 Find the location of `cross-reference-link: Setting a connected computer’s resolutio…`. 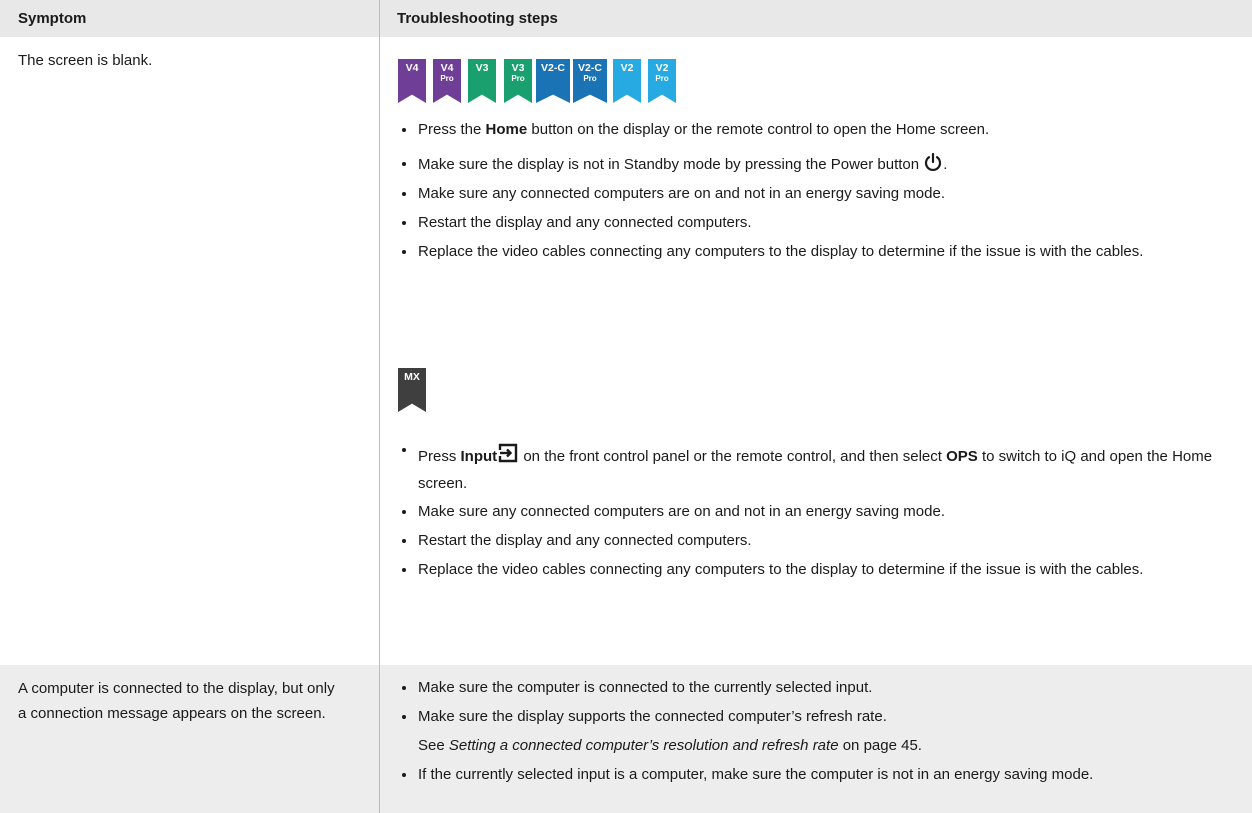

cross-reference-link: Setting a connected computer’s resolutio… is located at coordinates (644, 745).